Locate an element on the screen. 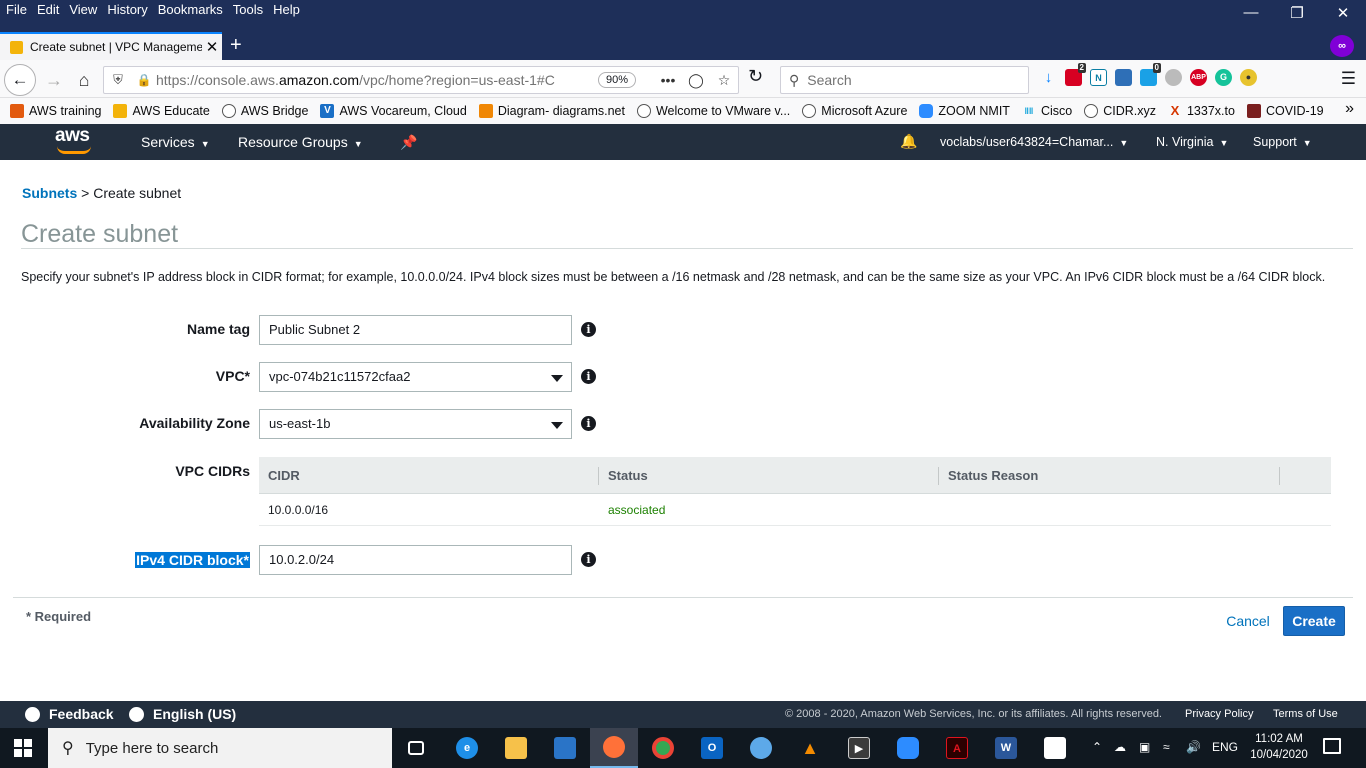 Image resolution: width=1366 pixels, height=768 pixels. bookmark-cisco: ‖‖ Cisco is located at coordinates (1047, 111).